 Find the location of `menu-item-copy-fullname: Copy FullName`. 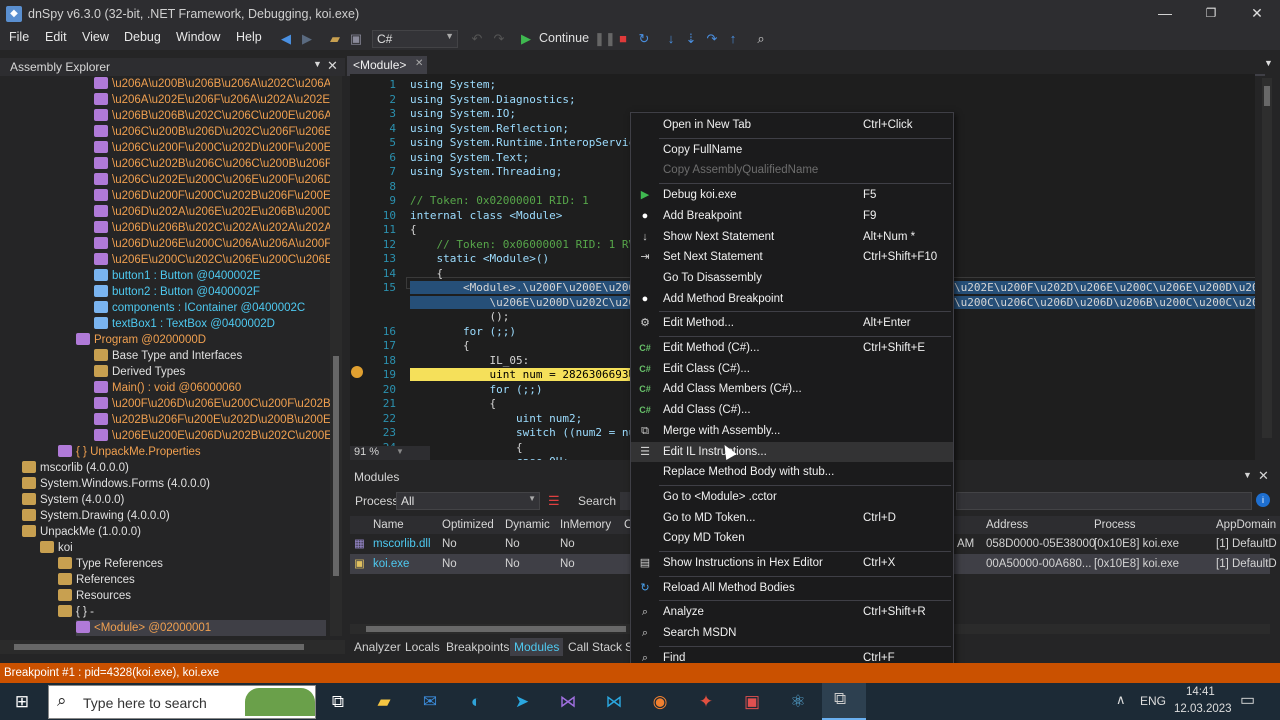

menu-item-copy-fullname: Copy FullName is located at coordinates (792, 150).